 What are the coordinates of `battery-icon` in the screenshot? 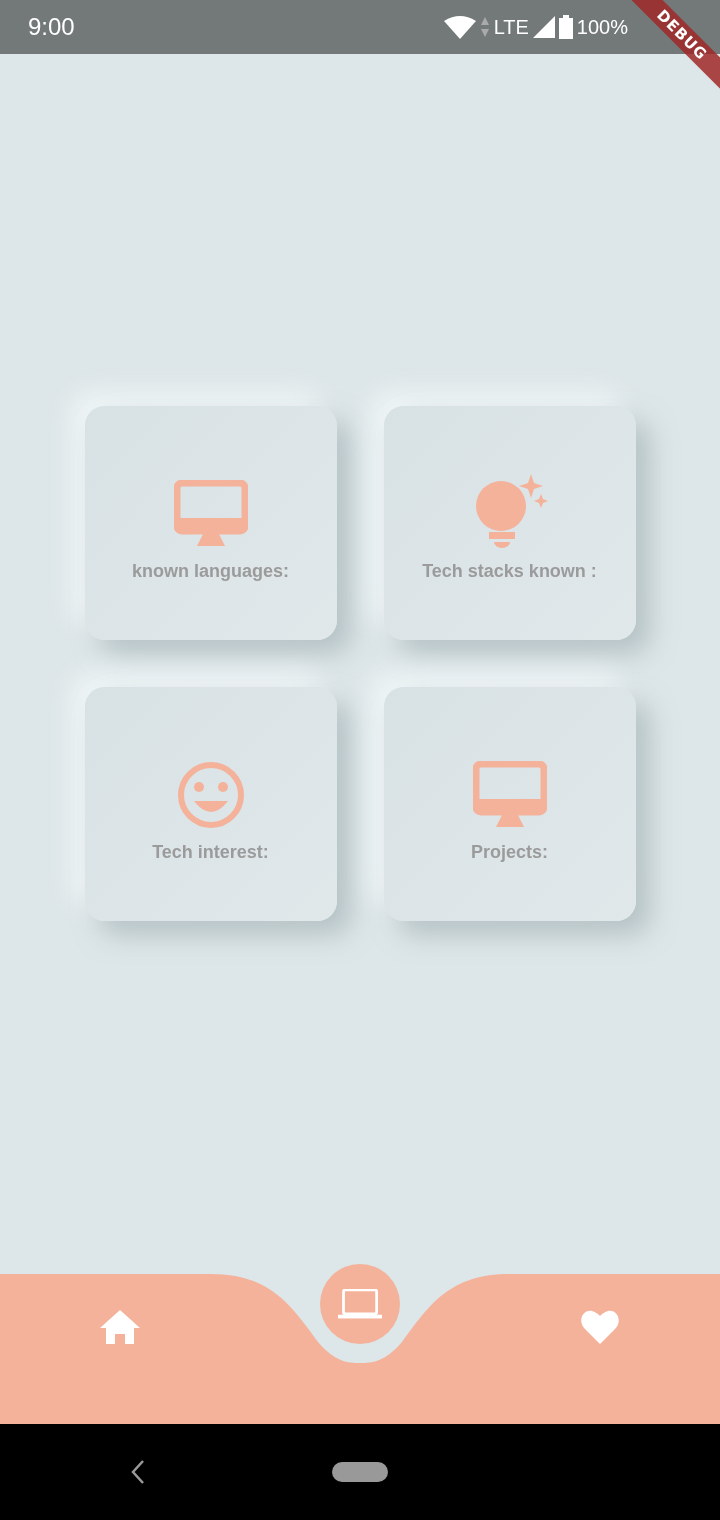 It's located at (565, 27).